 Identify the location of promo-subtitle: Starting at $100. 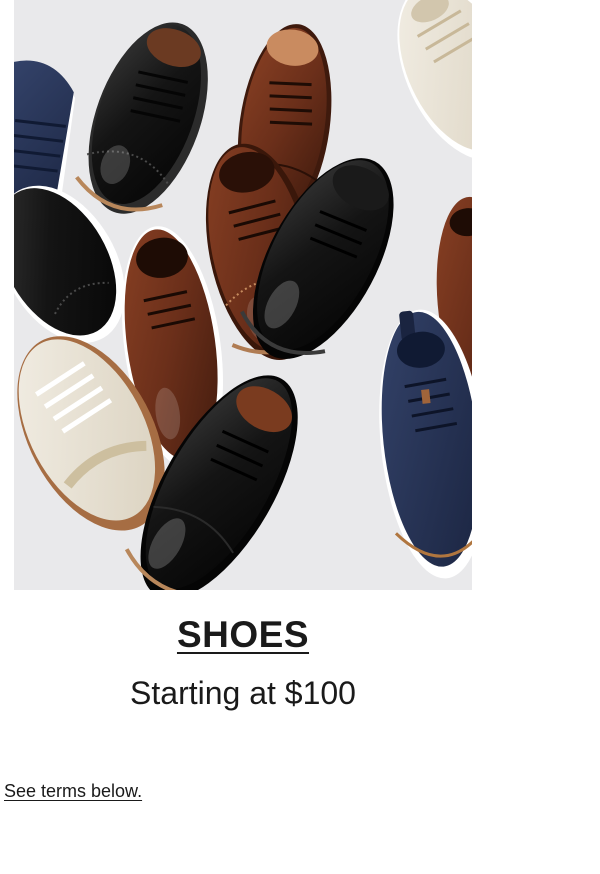
(243, 693).